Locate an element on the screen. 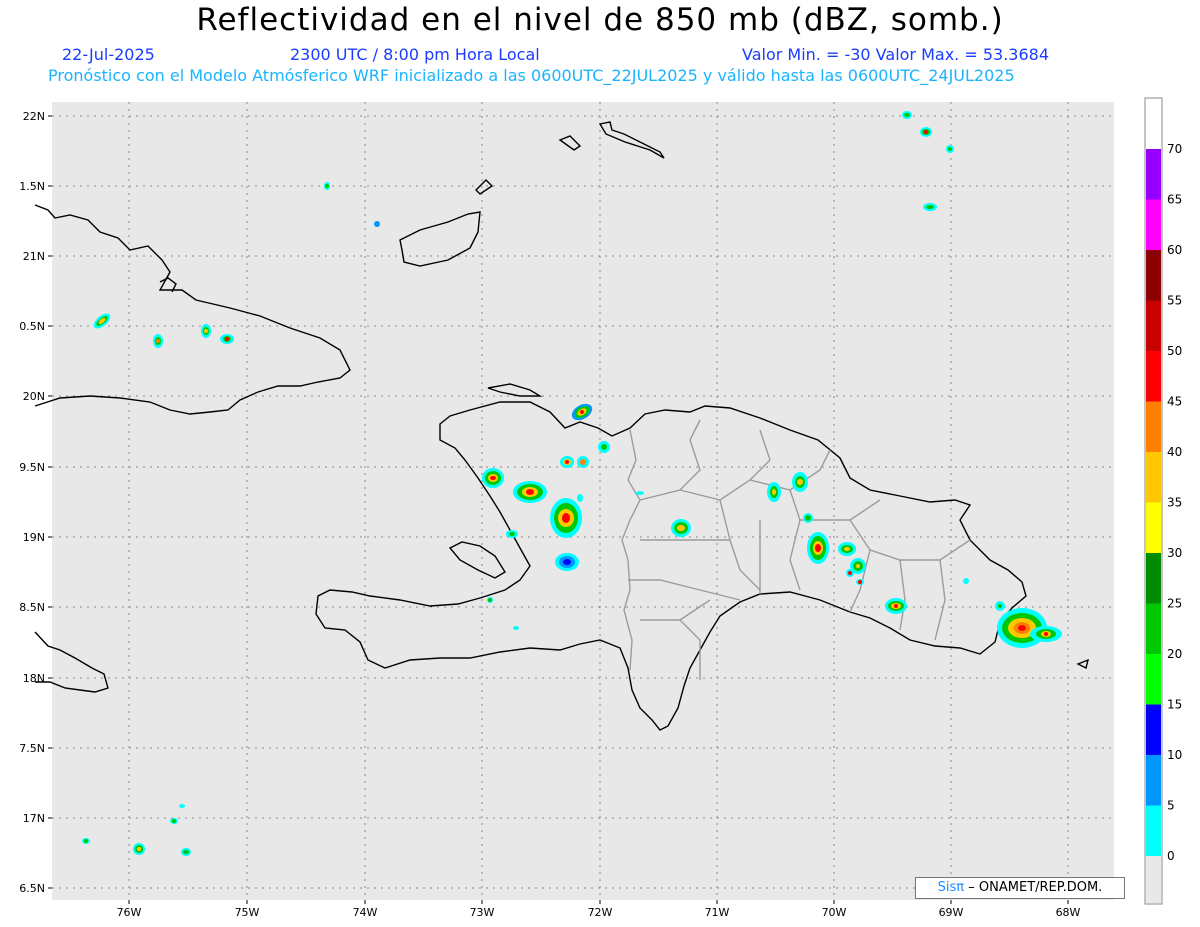 The image size is (1200, 927). lat-label: 20N is located at coordinates (34, 396).